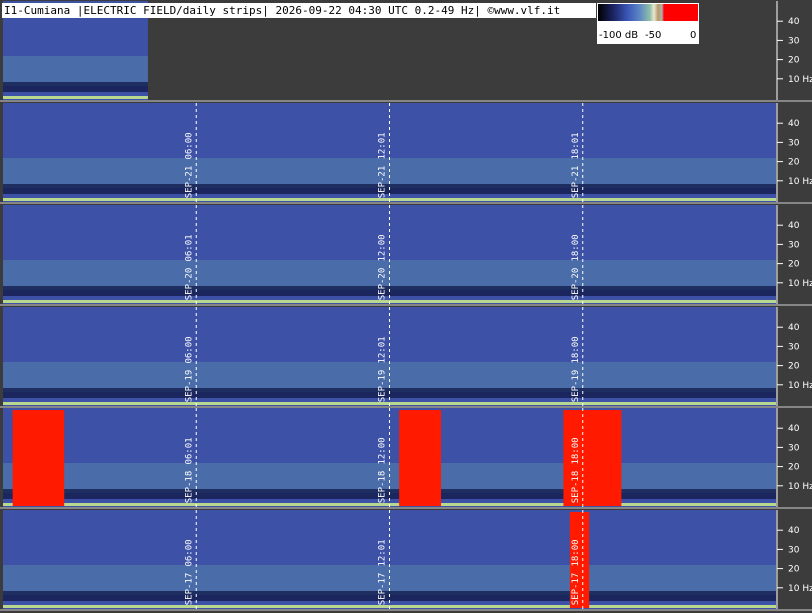  Describe the element at coordinates (75, 87) in the screenshot. I see `strip-dark-band` at that location.